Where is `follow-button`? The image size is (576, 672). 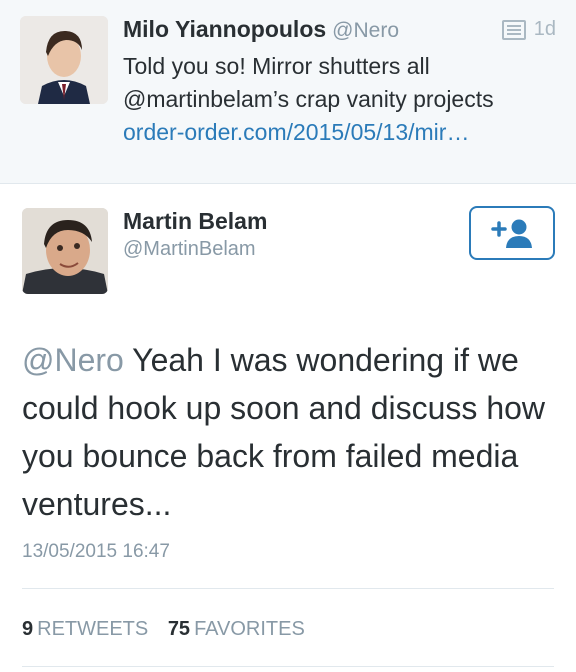 follow-button is located at coordinates (512, 233).